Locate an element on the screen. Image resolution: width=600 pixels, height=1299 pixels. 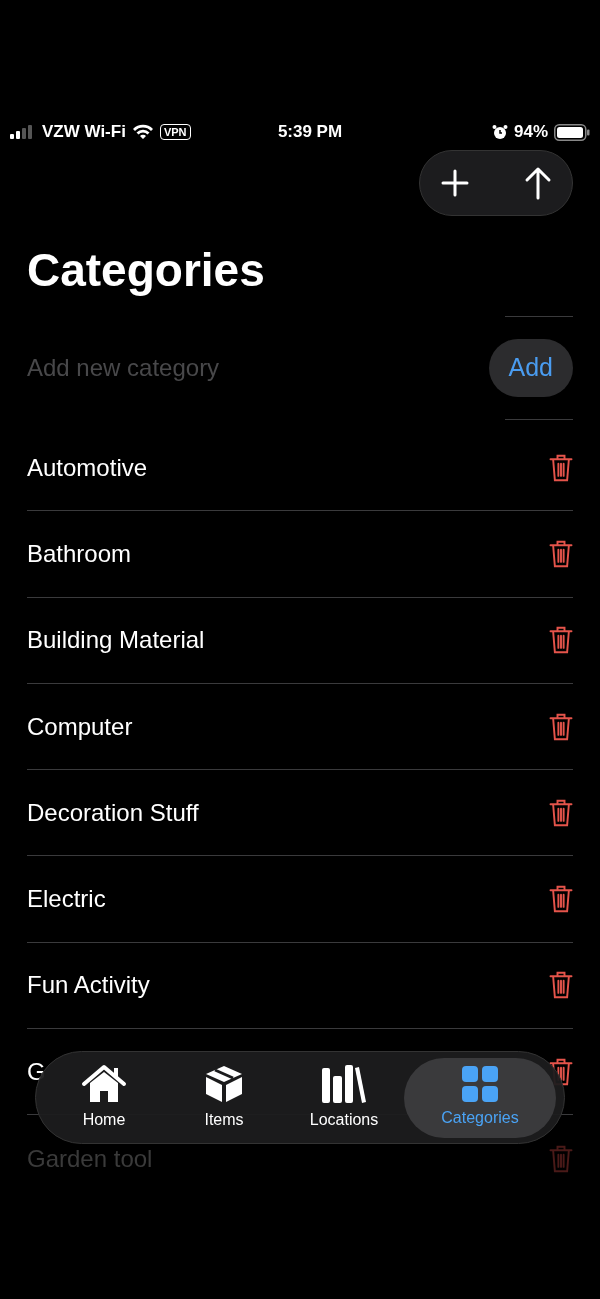
carrier-name: VZW Wi-Fi is located at coordinates (84, 132).